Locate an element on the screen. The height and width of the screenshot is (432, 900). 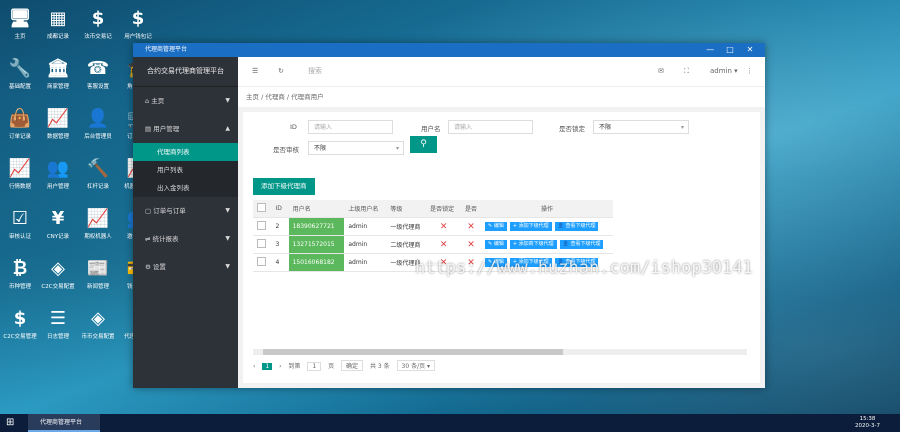
breadcrumb-home: 主页 is located at coordinates (252, 97).